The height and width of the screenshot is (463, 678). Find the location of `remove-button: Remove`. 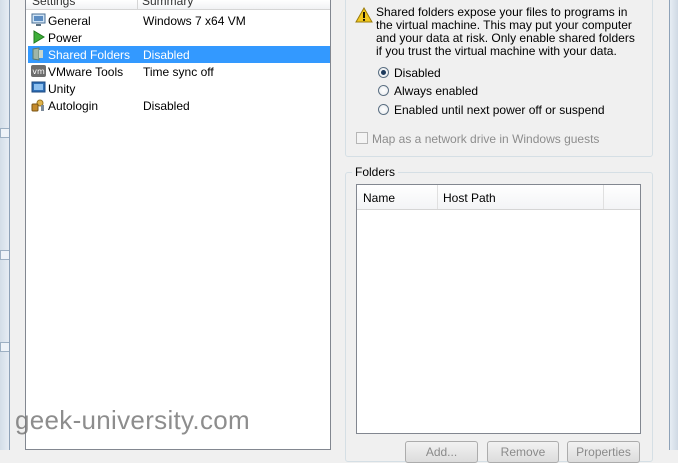

remove-button: Remove is located at coordinates (523, 452).